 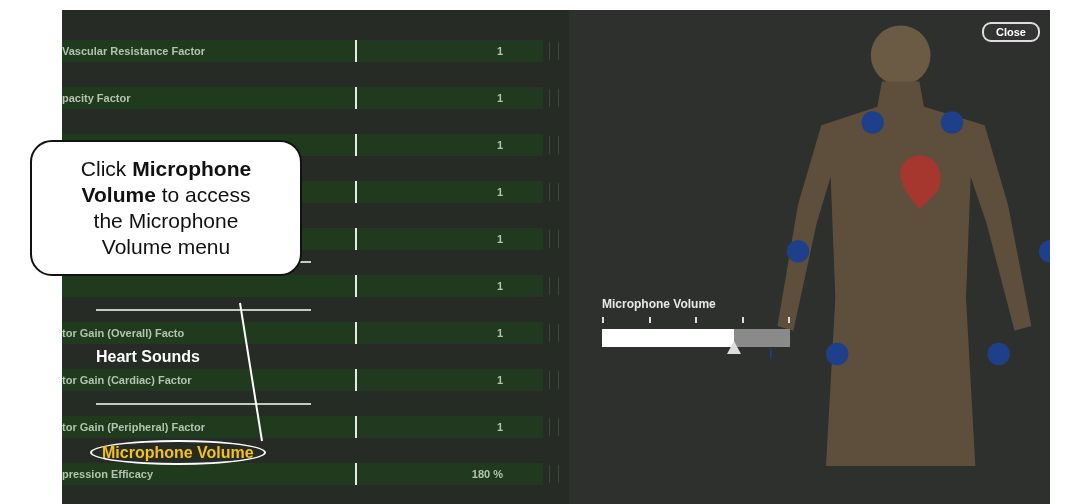 What do you see at coordinates (134, 51) in the screenshot?
I see `parameter-label: Vascular Resistance Factor` at bounding box center [134, 51].